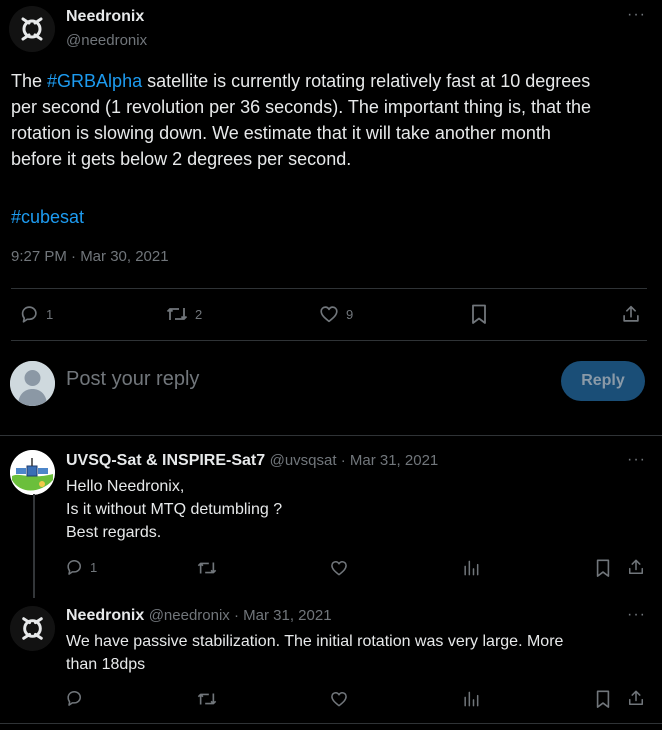  I want to click on needronix-avatar, so click(32, 29).